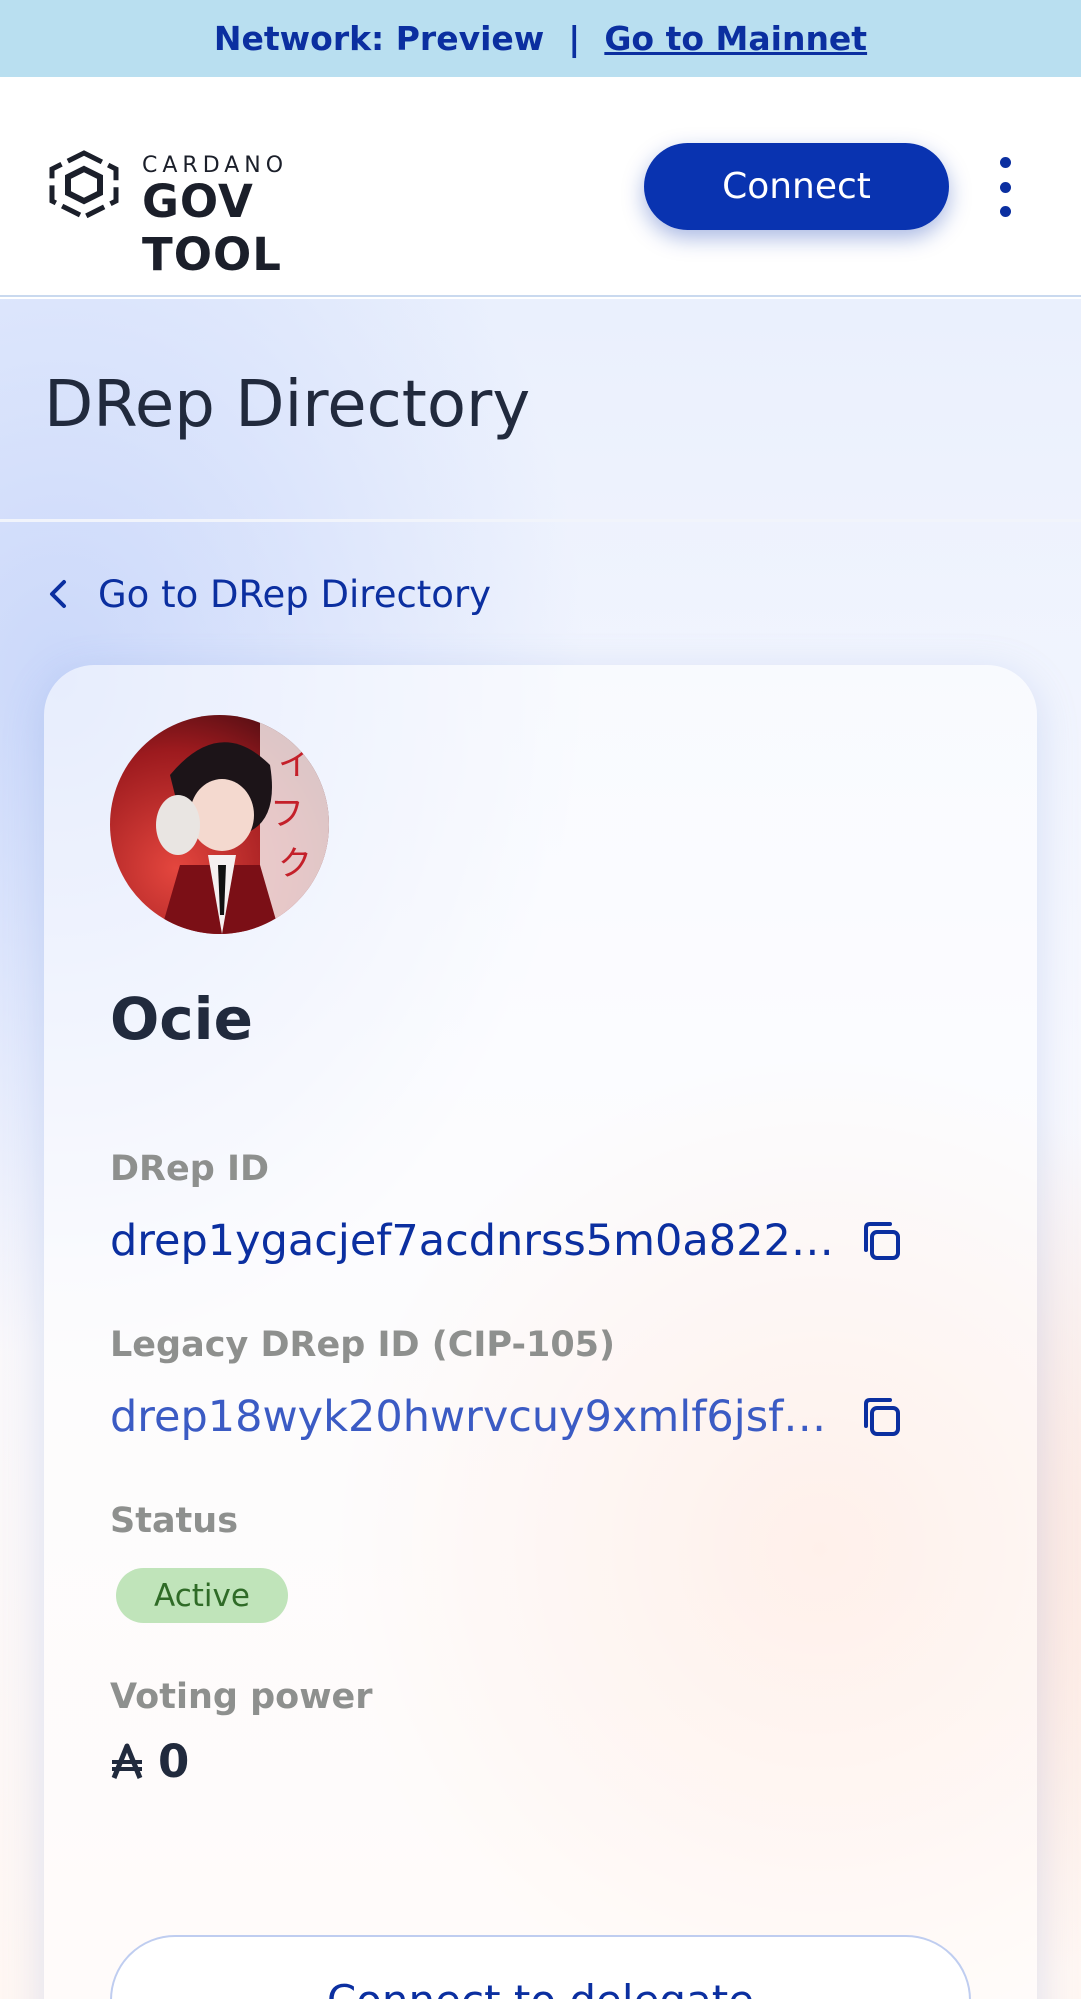 The height and width of the screenshot is (1999, 1081). I want to click on go-to-mainnet-link: Go to Mainnet, so click(735, 38).